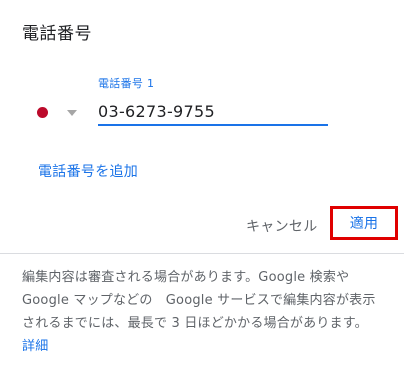 The image size is (404, 366). I want to click on add-phone-link: 電話番号を追加, so click(88, 171).